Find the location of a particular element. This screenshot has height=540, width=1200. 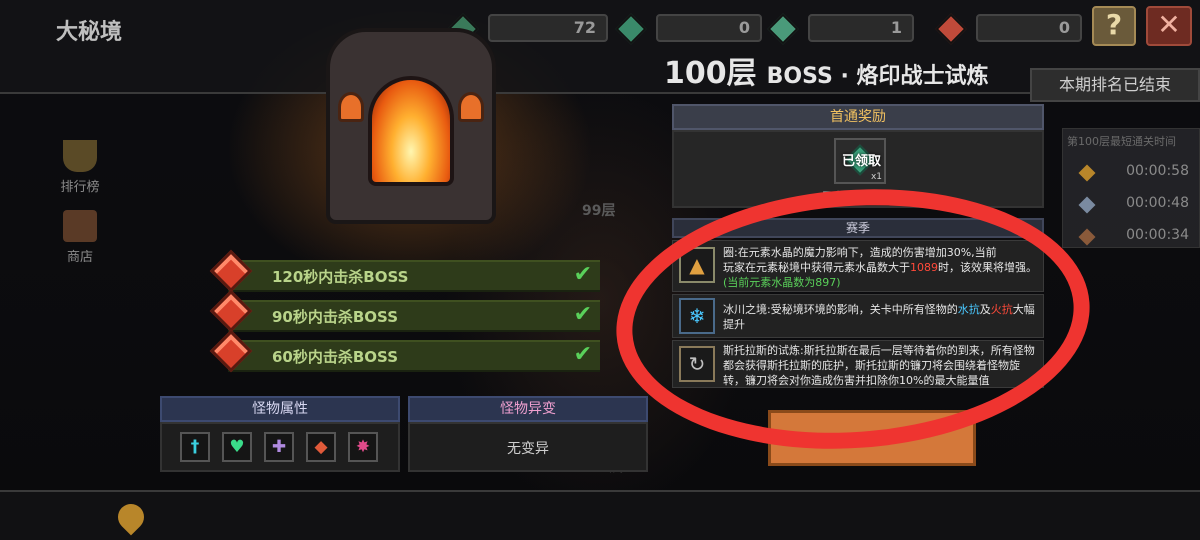

clear-time: 00:00:34 is located at coordinates (1157, 235).